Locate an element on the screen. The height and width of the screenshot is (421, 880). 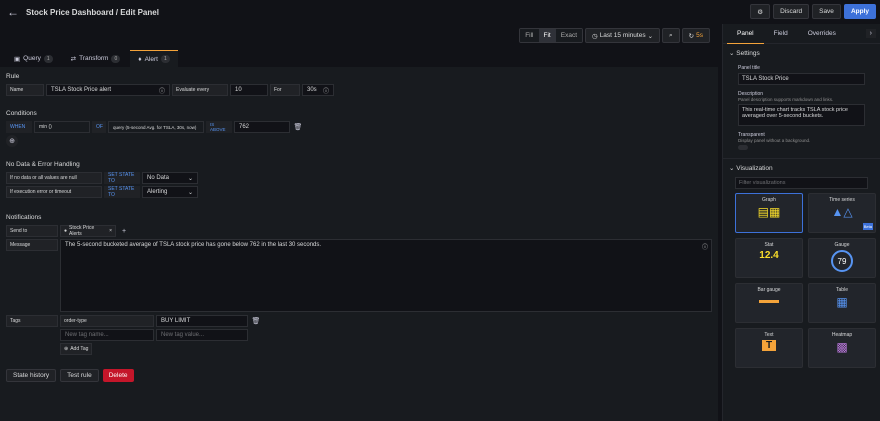
query-select: query (5-second Avg. for TSLA, 30s, now) is located at coordinates (156, 127).